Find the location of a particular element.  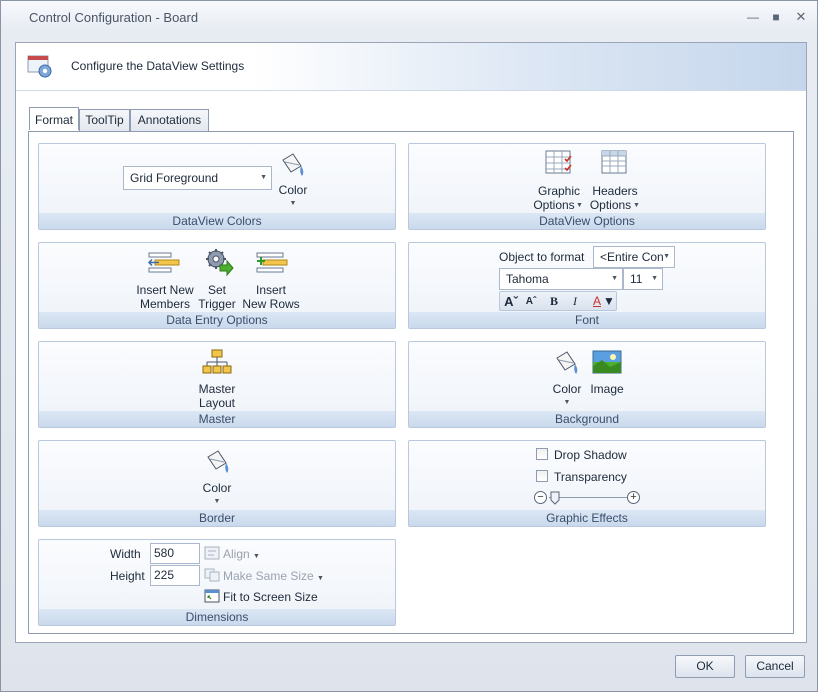

group-master: Master Layout Master is located at coordinates (217, 384).